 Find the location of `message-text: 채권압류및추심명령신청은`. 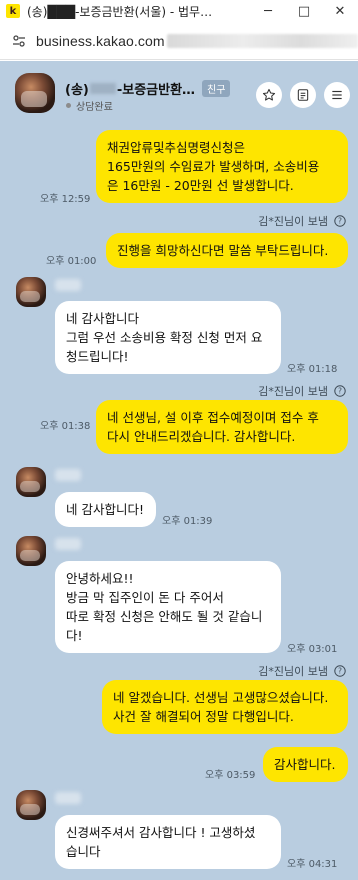

message-text: 채권압류및추심명령신청은 is located at coordinates (176, 147).